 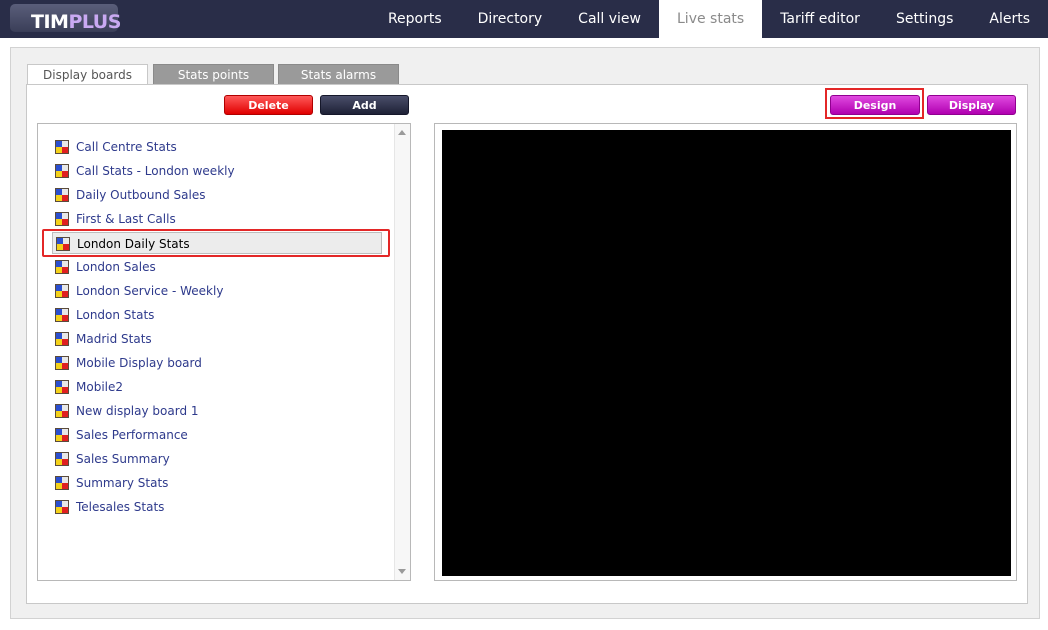 I want to click on list-item-label: Mobile Display board, so click(x=139, y=363).